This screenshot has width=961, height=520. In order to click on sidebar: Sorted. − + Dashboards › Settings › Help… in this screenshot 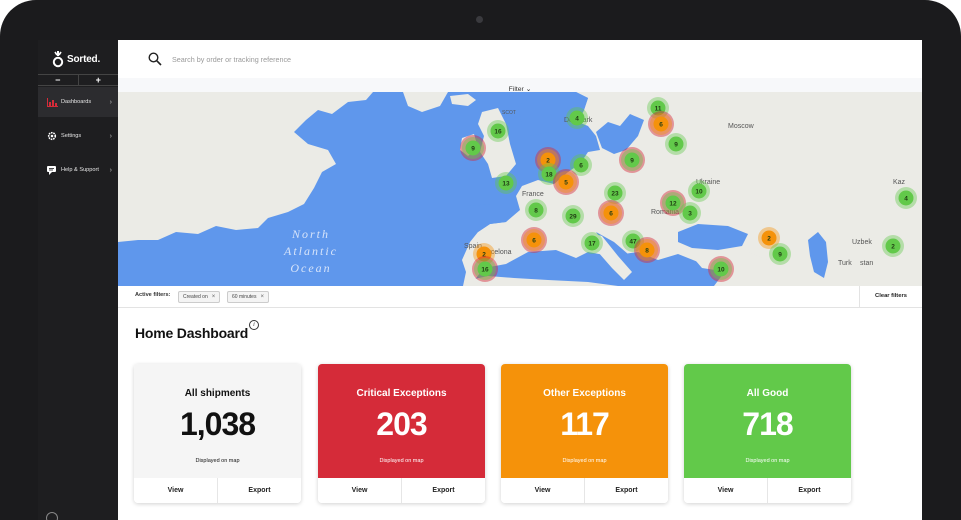, I will do `click(78, 280)`.